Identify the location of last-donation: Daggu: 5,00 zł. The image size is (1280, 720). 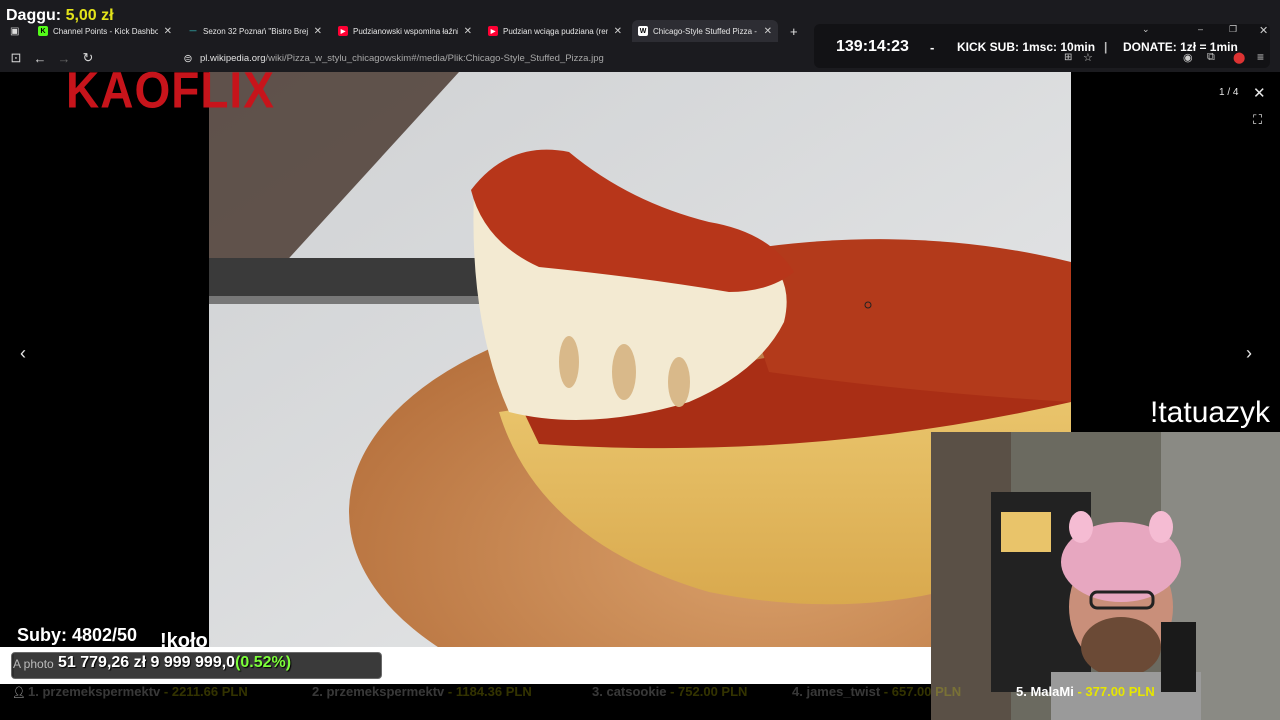
(60, 16).